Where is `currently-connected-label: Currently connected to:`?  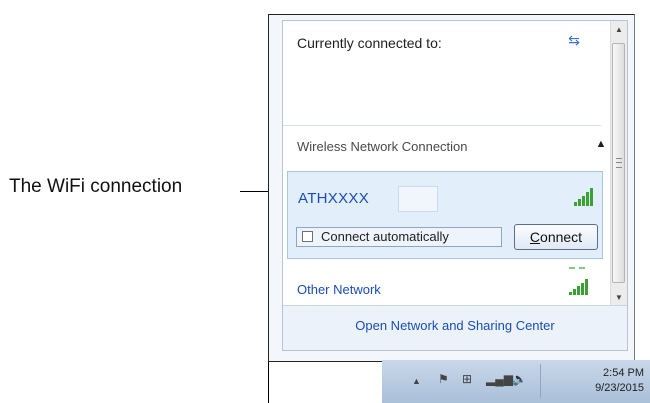
currently-connected-label: Currently connected to: is located at coordinates (369, 43).